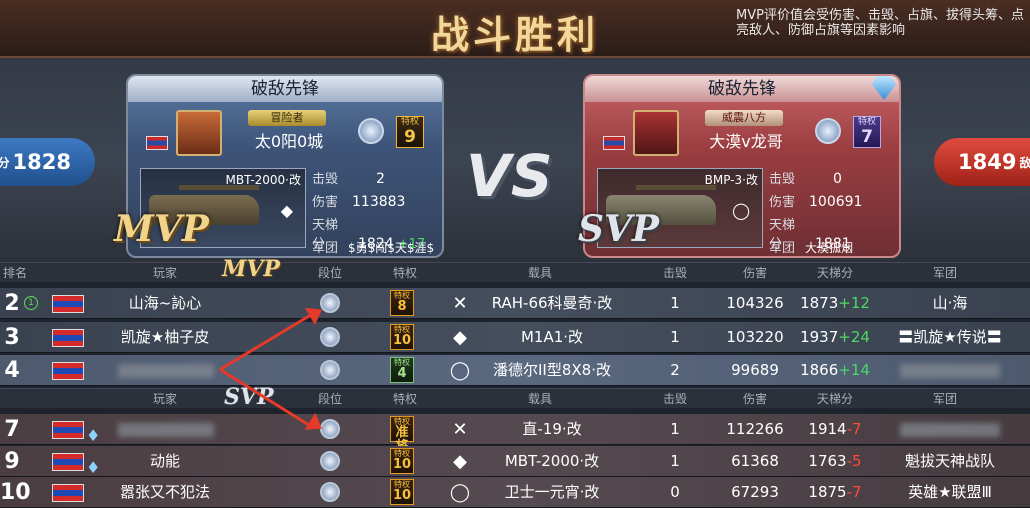 The width and height of the screenshot is (1030, 508). Describe the element at coordinates (12, 303) in the screenshot. I see `rank-value: 2` at that location.